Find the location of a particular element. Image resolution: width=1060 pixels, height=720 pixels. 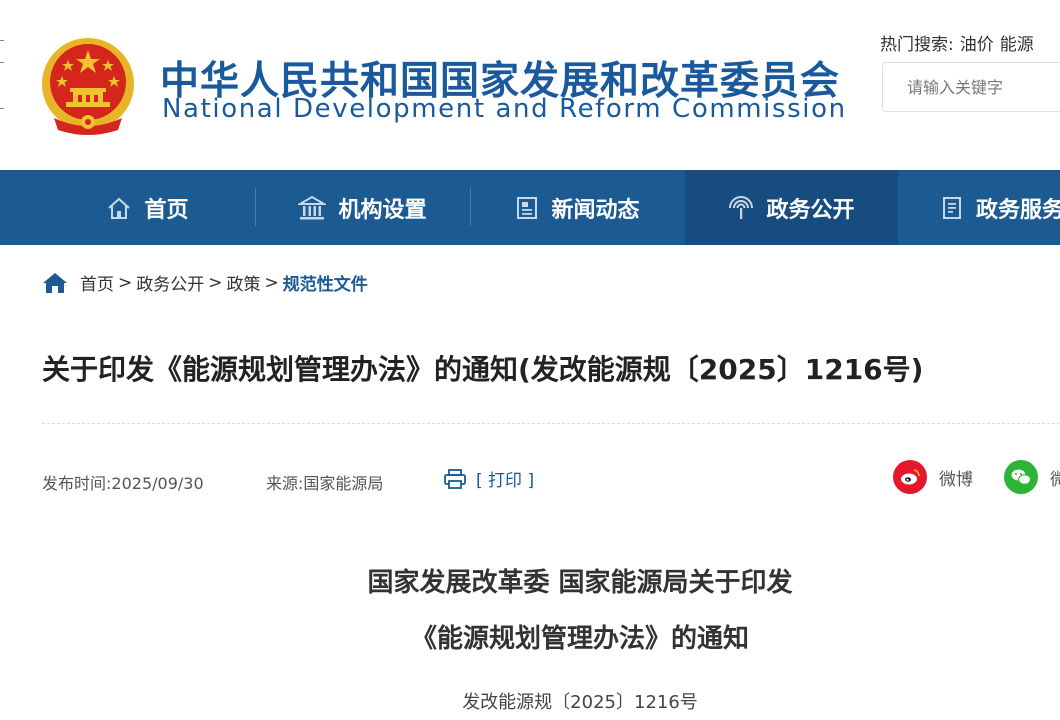

printer-icon is located at coordinates (455, 478).